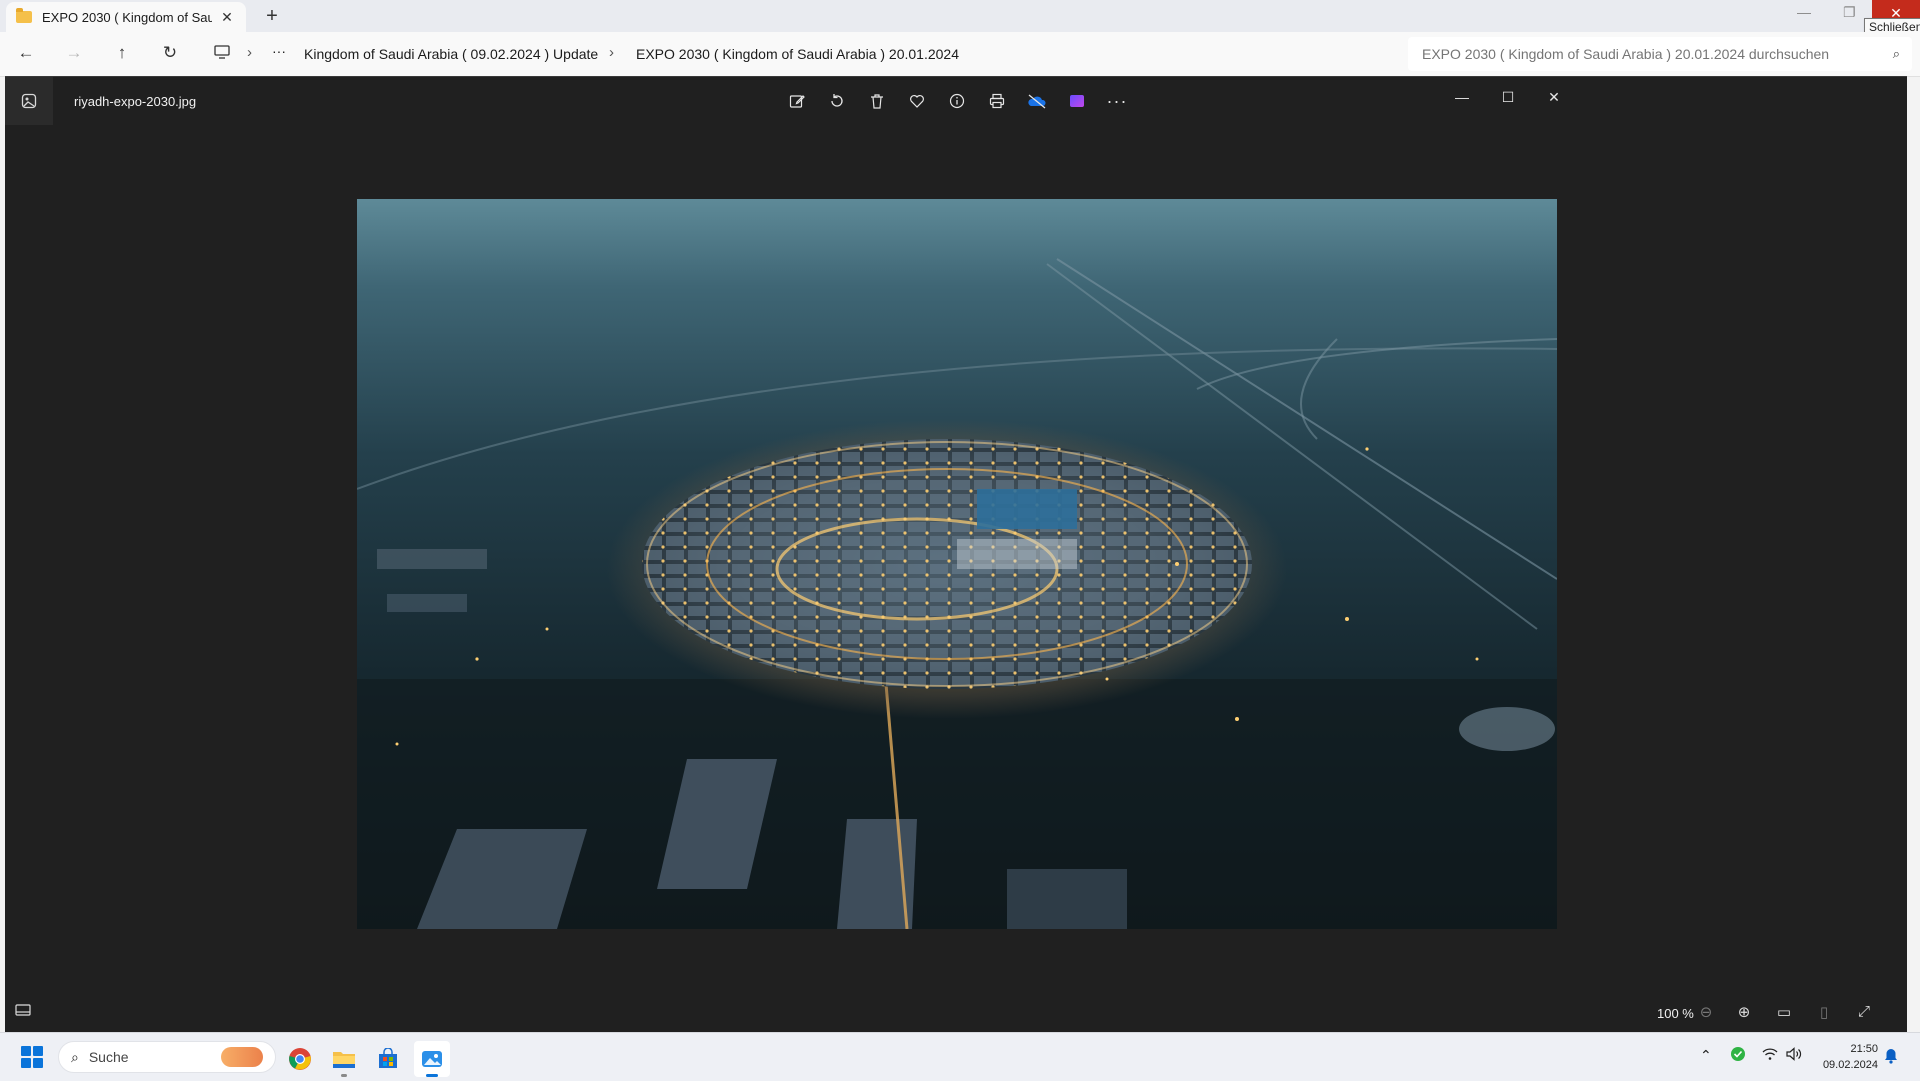 This screenshot has height=1081, width=1920. Describe the element at coordinates (1675, 1013) in the screenshot. I see `zoom-level: 100 %` at that location.